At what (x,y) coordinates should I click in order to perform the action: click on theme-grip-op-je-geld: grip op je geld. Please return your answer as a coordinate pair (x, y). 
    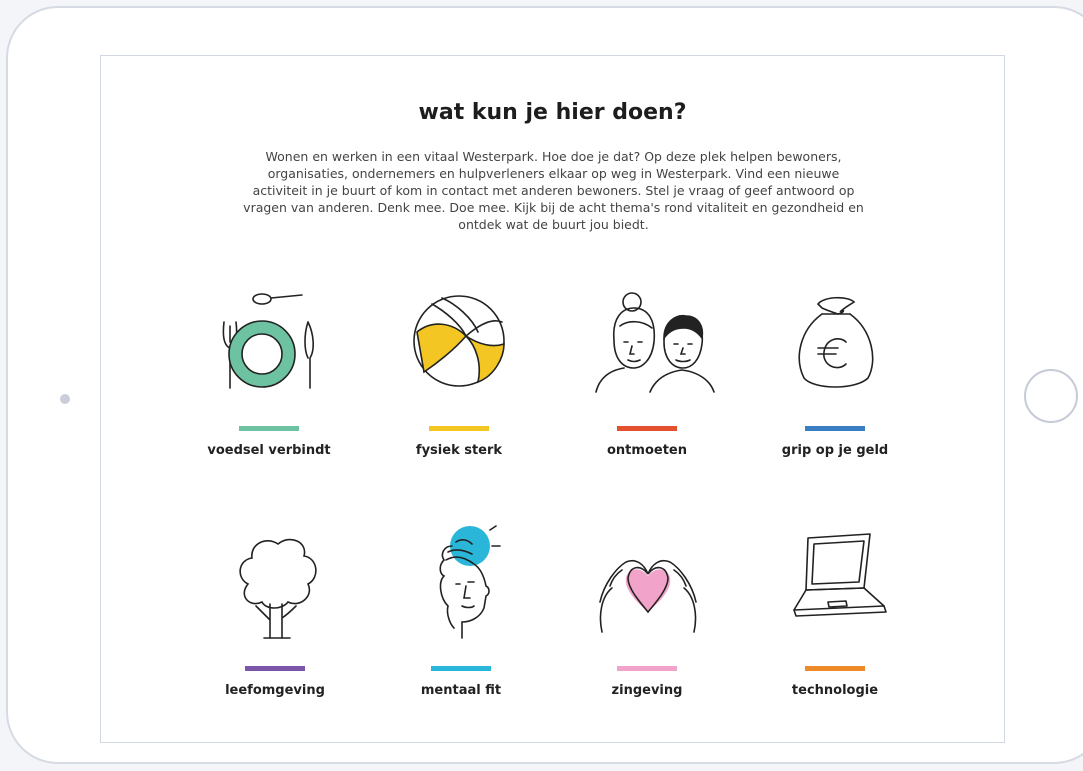
    Looking at the image, I should click on (835, 371).